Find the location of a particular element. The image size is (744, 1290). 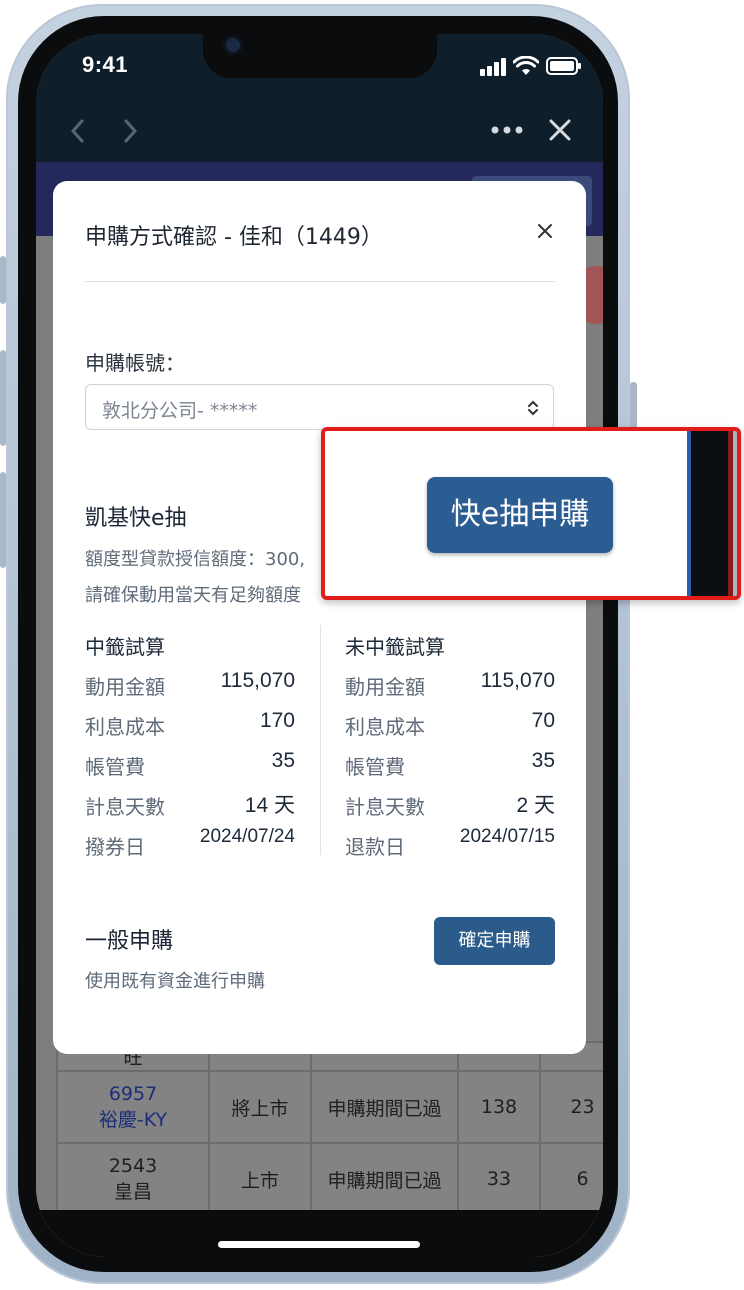

account-label: 申購帳號： is located at coordinates (135, 363).